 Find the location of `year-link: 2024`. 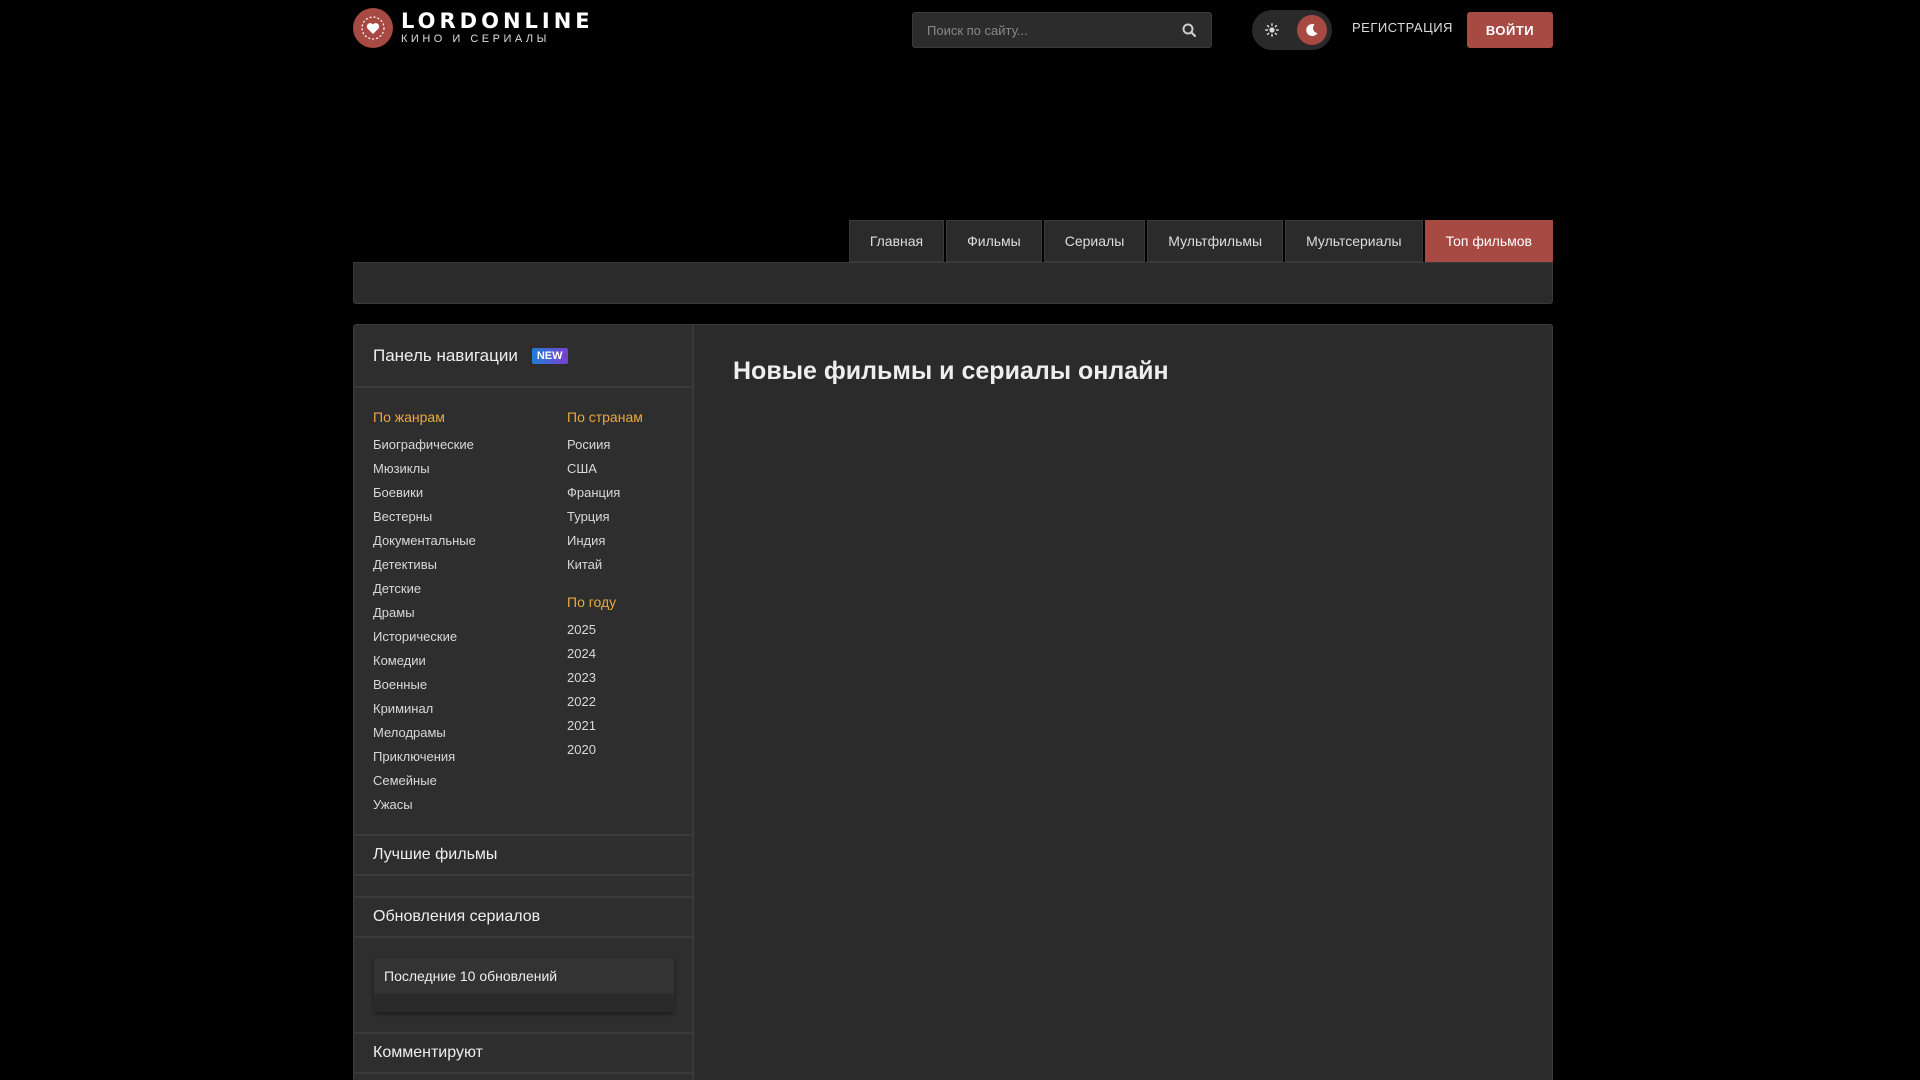

year-link: 2024 is located at coordinates (605, 658).